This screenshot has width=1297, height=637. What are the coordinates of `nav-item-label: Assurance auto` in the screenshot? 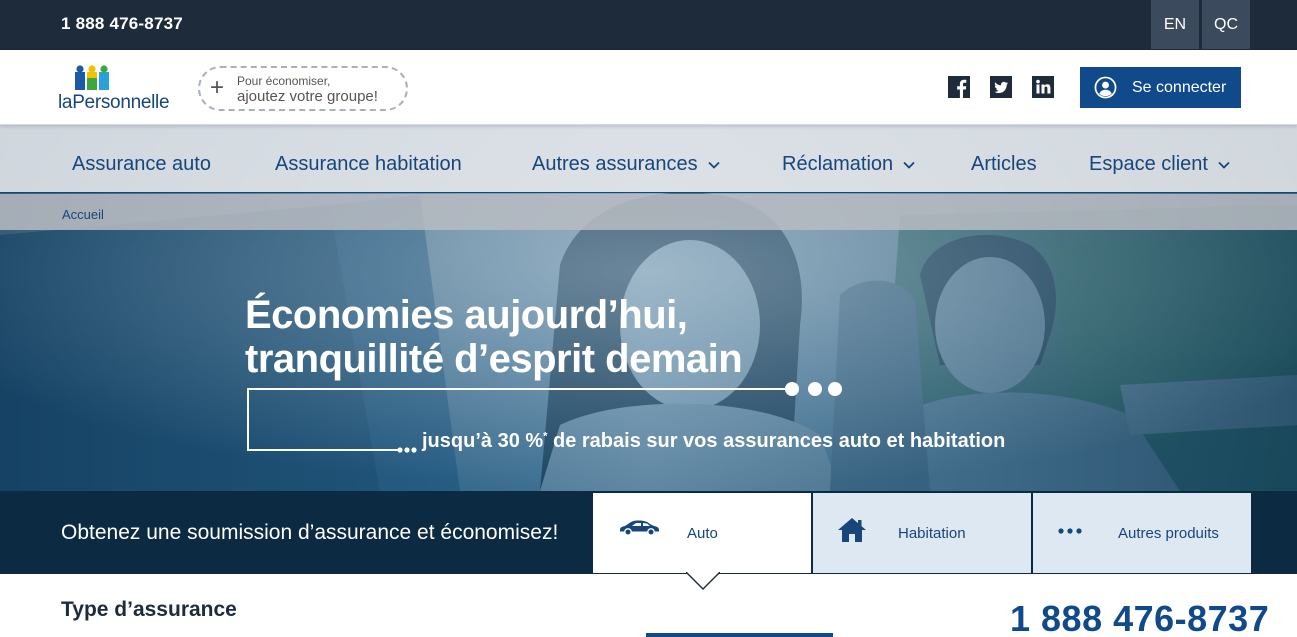 It's located at (141, 164).